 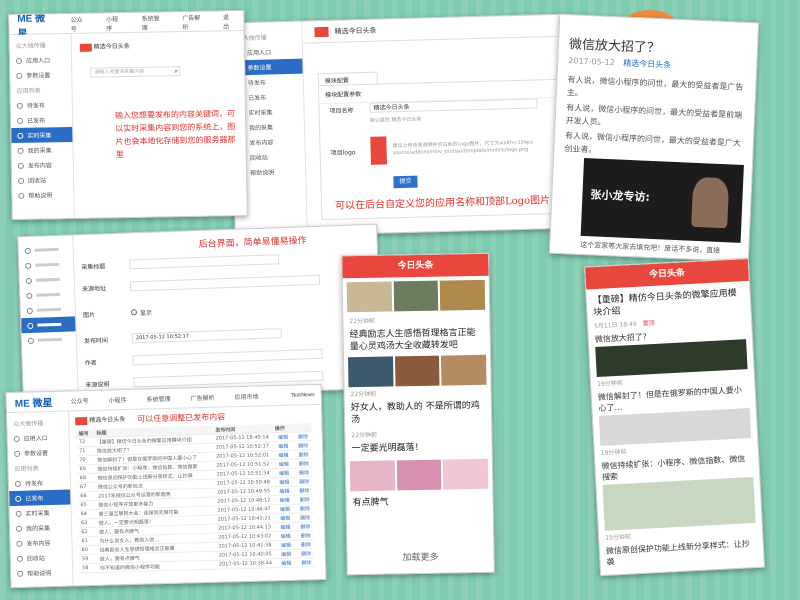 I want to click on feed-item: 微信原创保护功能上线新分享样式：让抄袭, so click(x=682, y=553).